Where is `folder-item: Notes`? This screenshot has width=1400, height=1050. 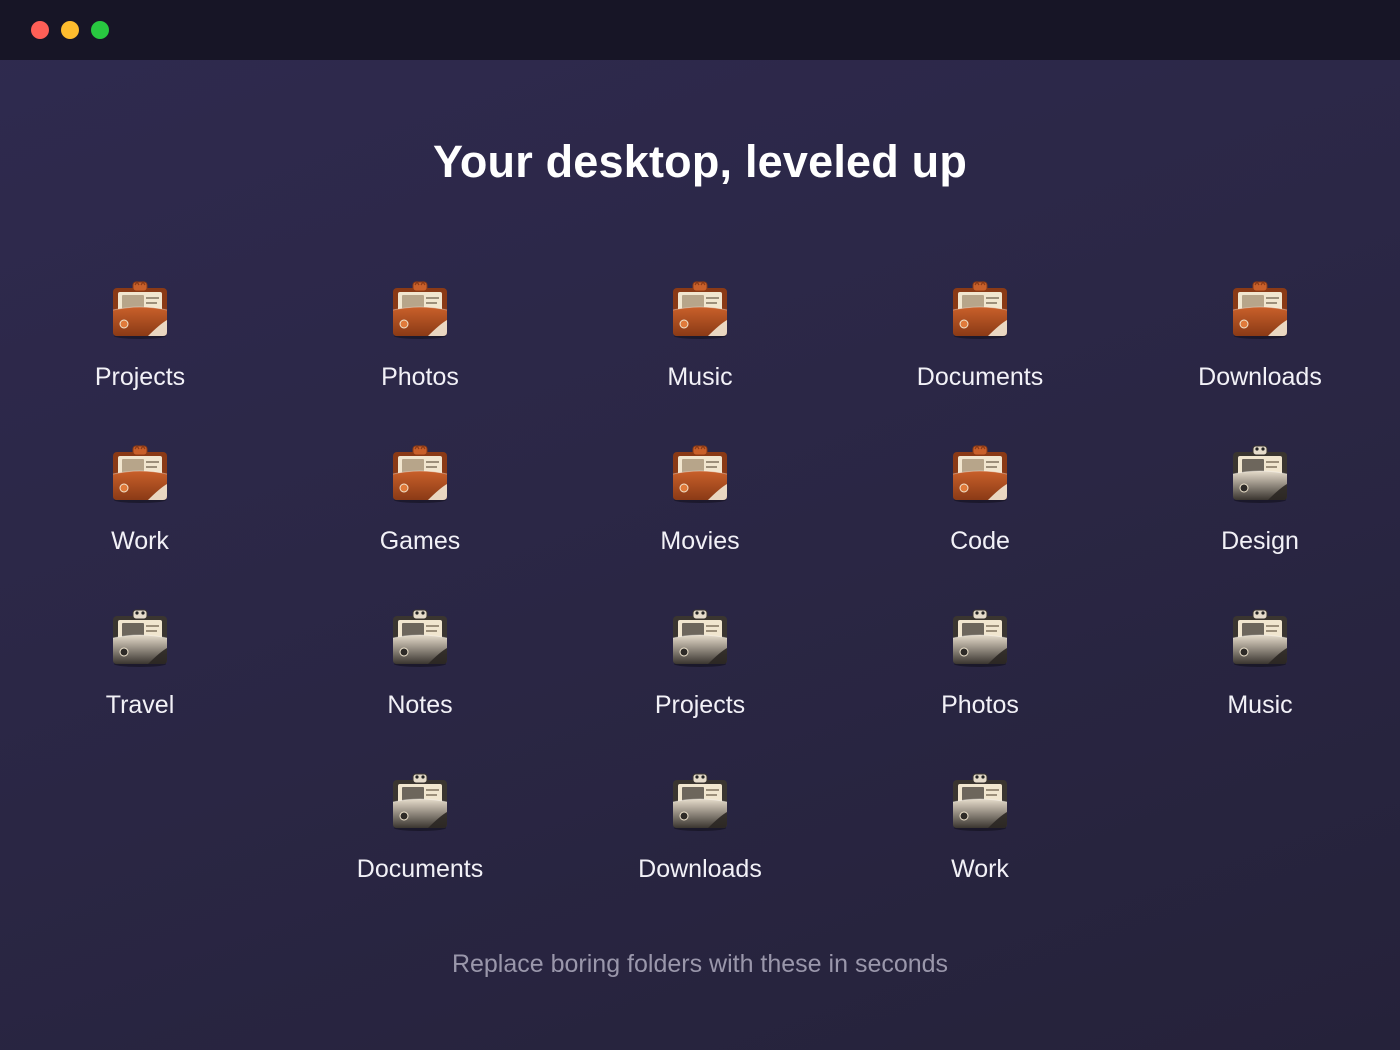 folder-item: Notes is located at coordinates (420, 668).